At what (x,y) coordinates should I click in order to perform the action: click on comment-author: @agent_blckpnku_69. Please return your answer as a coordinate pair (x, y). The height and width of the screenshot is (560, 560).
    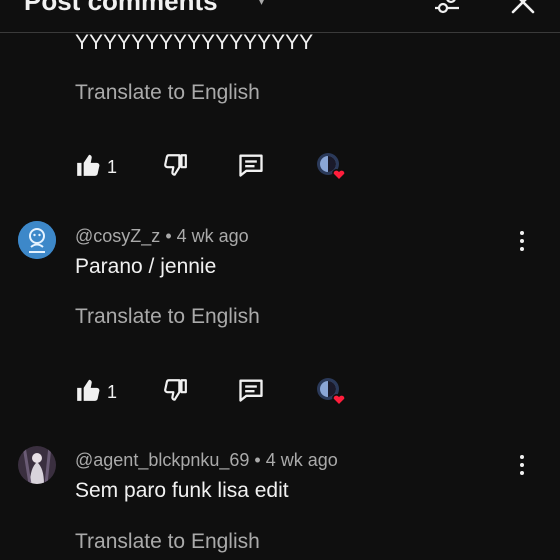
    Looking at the image, I should click on (162, 460).